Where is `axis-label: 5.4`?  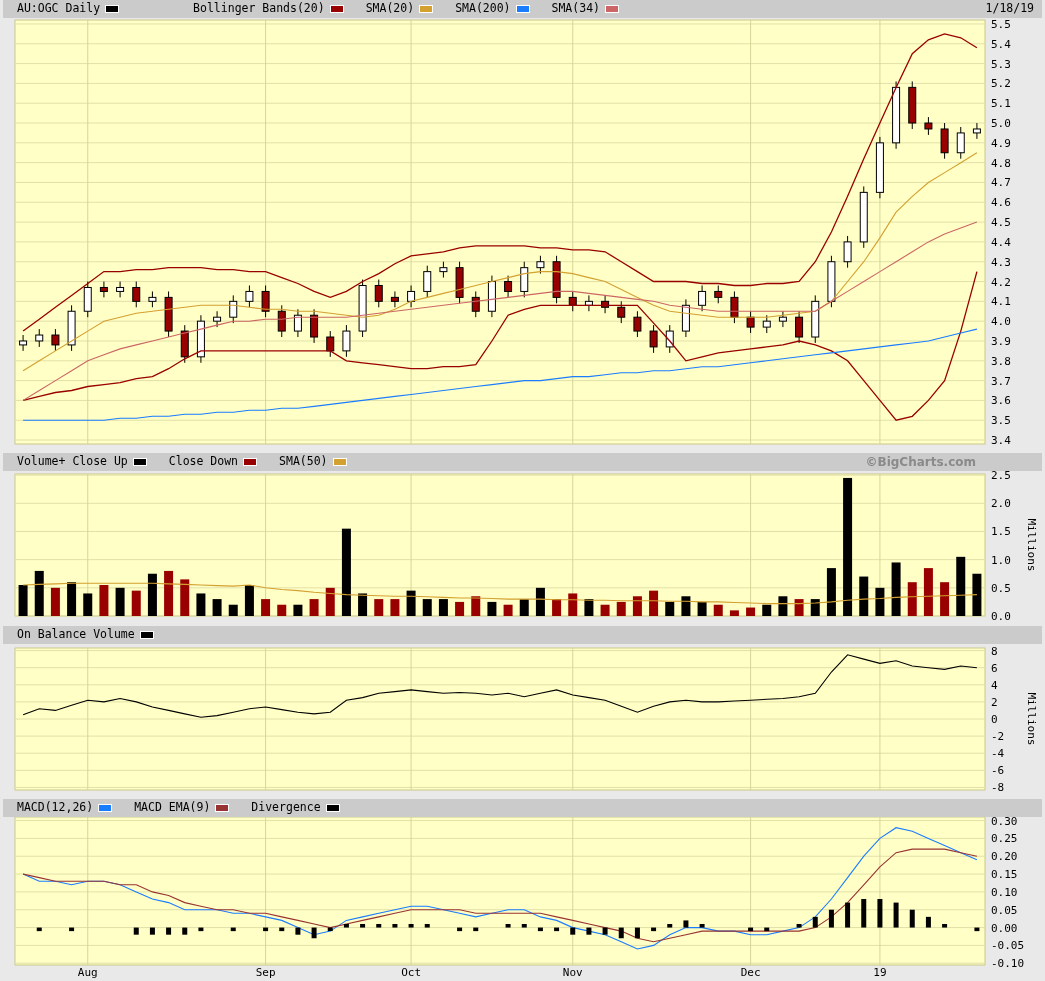
axis-label: 5.4 is located at coordinates (1001, 44).